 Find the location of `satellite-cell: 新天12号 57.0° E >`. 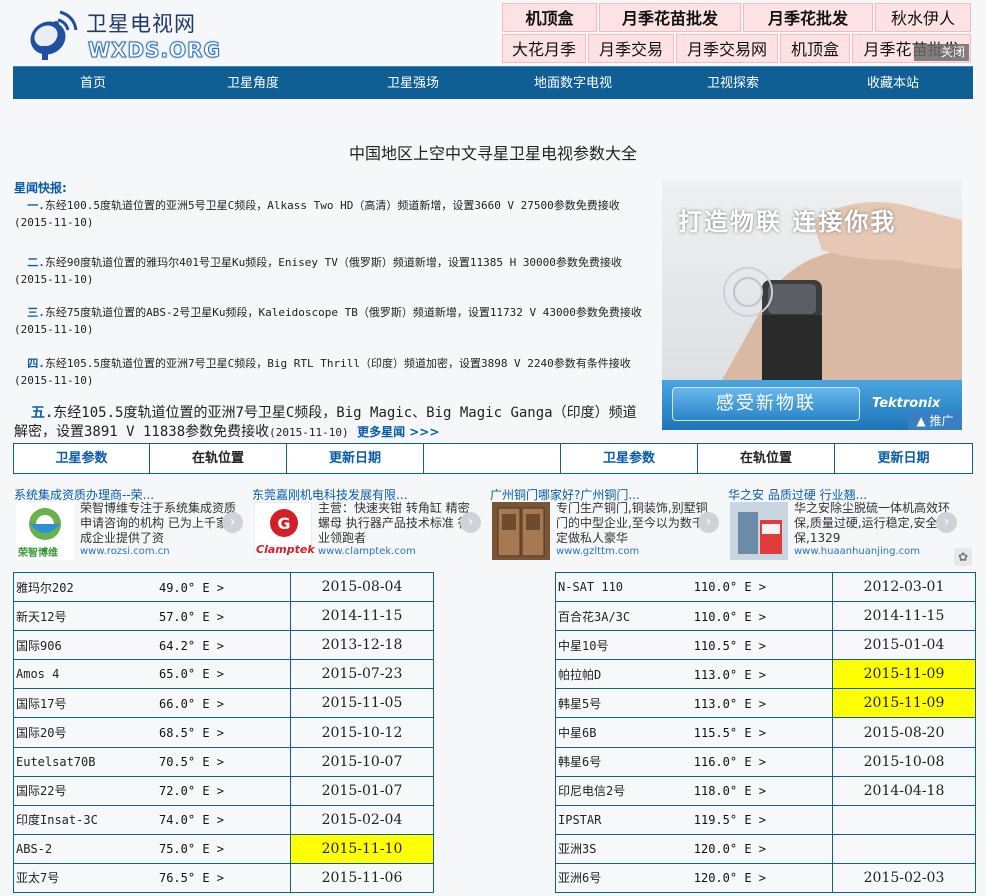

satellite-cell: 新天12号 57.0° E > is located at coordinates (152, 616).